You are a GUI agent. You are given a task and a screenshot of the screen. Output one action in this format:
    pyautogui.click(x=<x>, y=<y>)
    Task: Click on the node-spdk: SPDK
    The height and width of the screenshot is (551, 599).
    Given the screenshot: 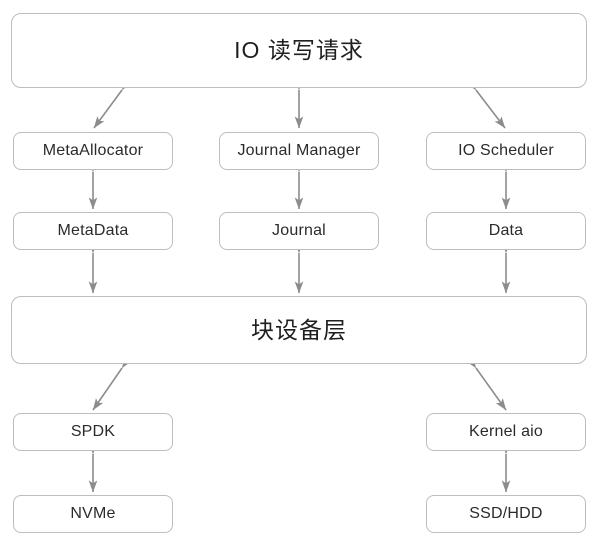 What is the action you would take?
    pyautogui.click(x=93, y=432)
    